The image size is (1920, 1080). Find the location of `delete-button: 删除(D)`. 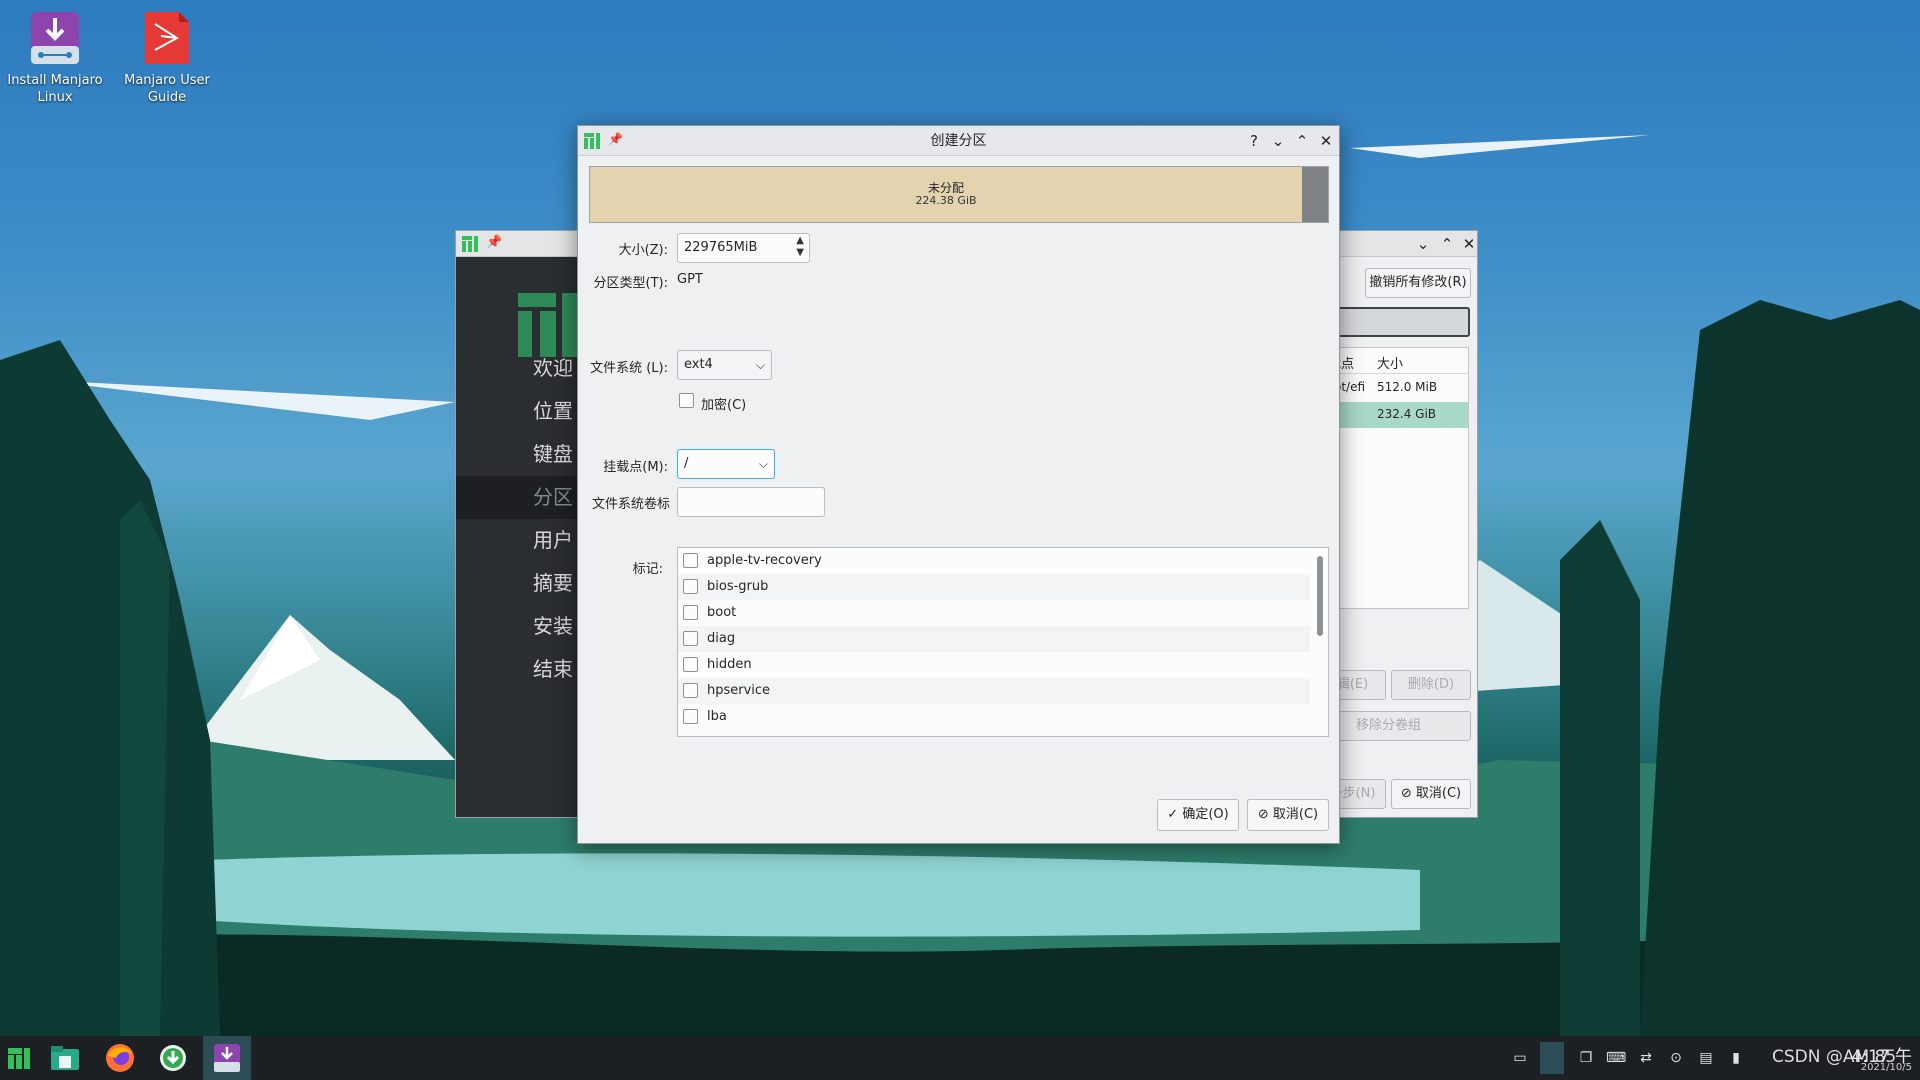

delete-button: 删除(D) is located at coordinates (1431, 685).